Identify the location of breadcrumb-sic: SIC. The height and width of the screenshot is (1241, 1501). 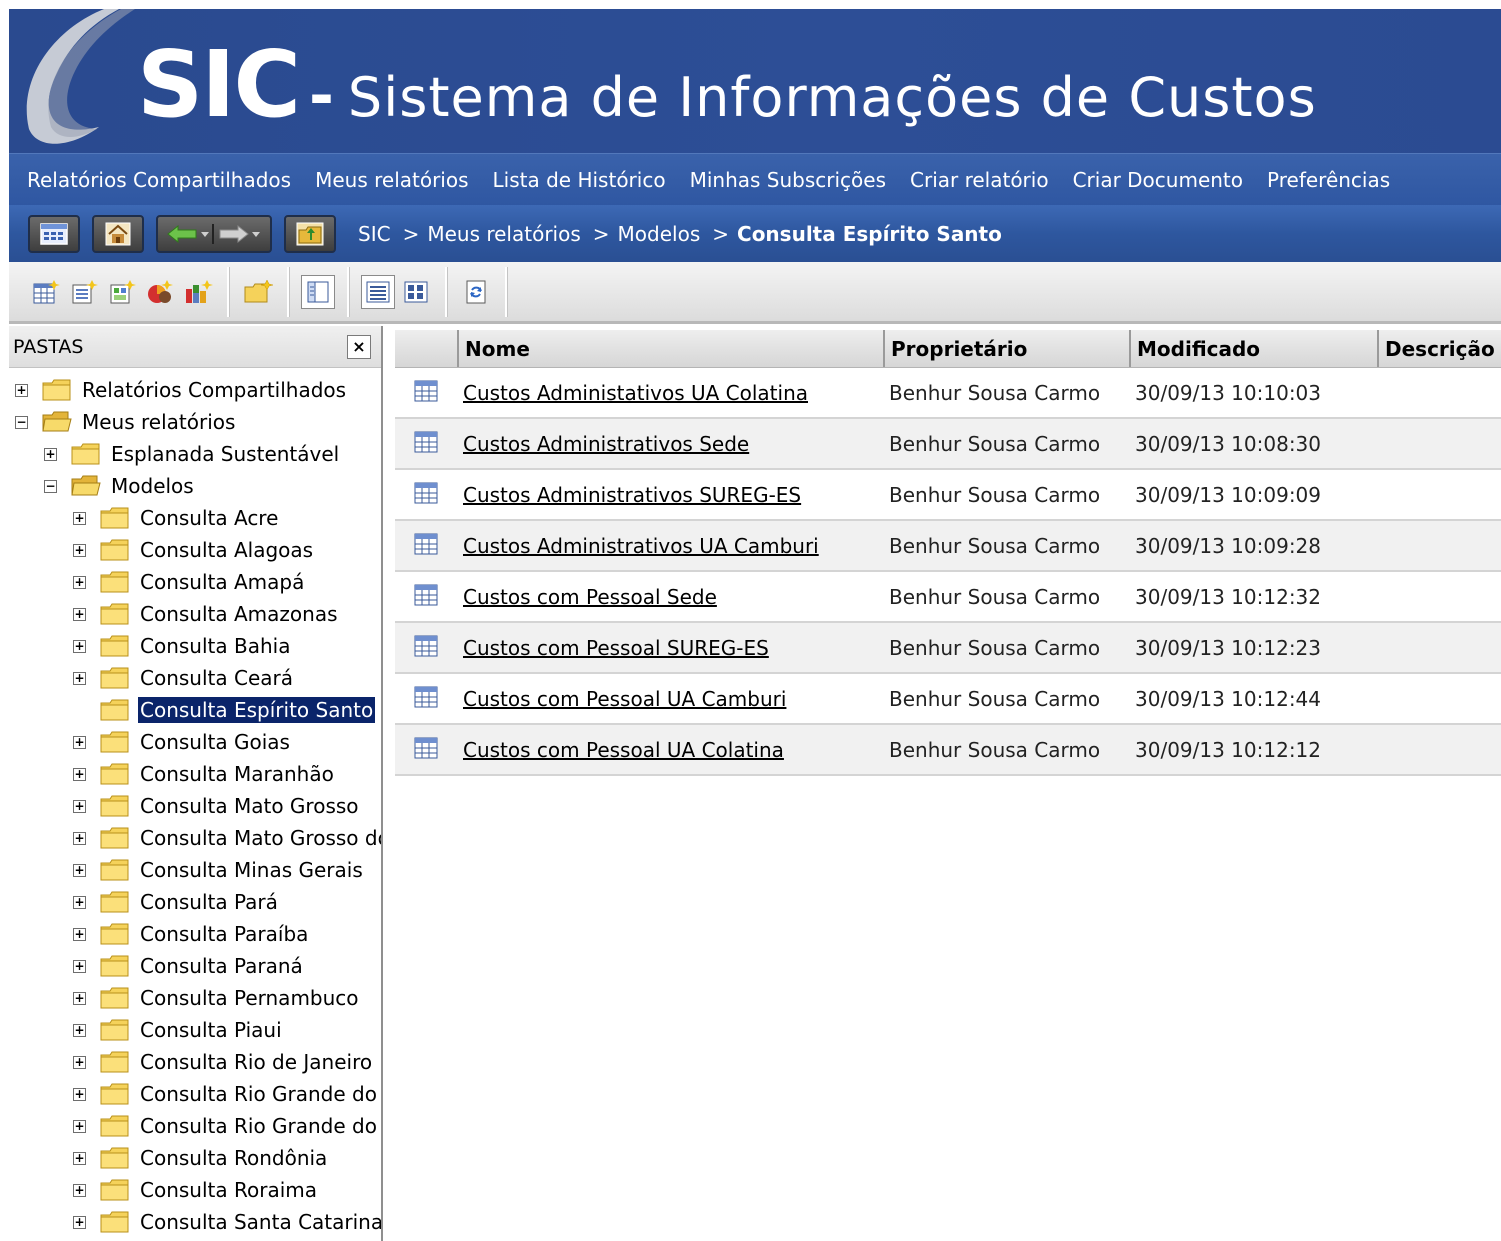
(374, 234).